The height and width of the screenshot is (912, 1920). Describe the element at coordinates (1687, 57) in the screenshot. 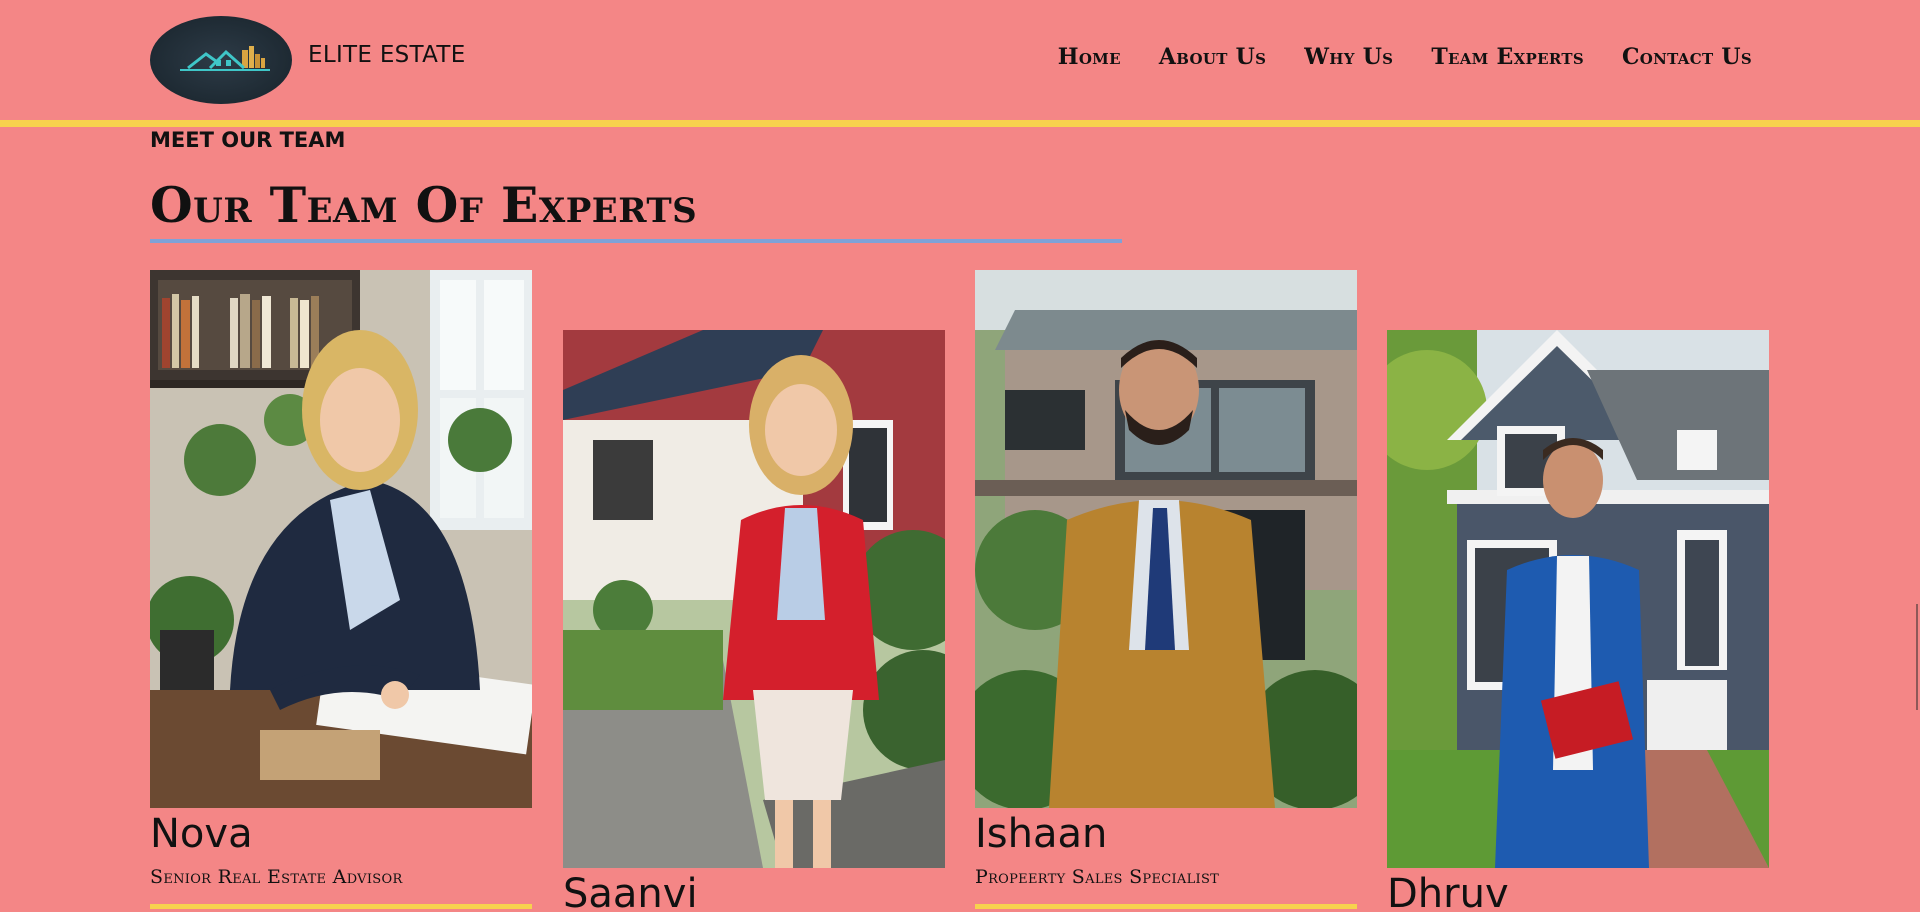

I see `nav-contact-us: Contact Us` at that location.